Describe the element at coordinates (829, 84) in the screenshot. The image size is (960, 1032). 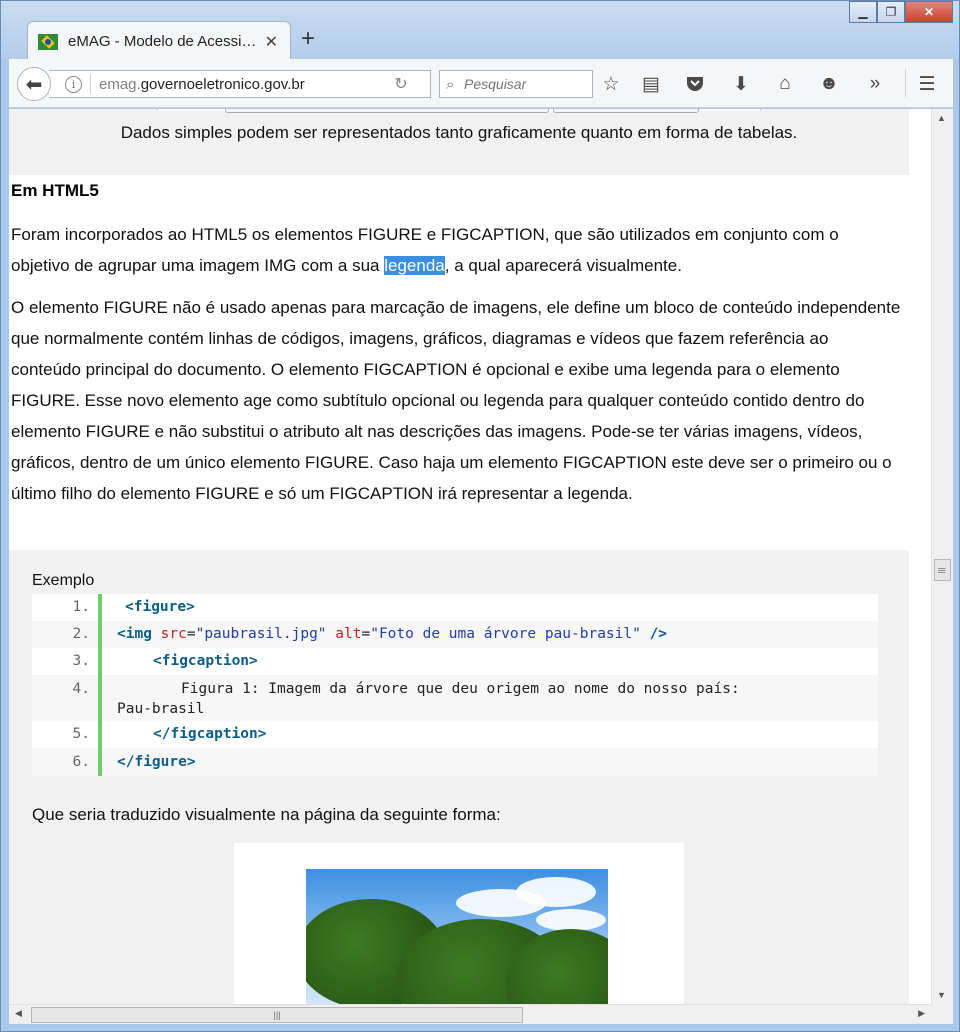
I see `smiley-icon: ☻` at that location.